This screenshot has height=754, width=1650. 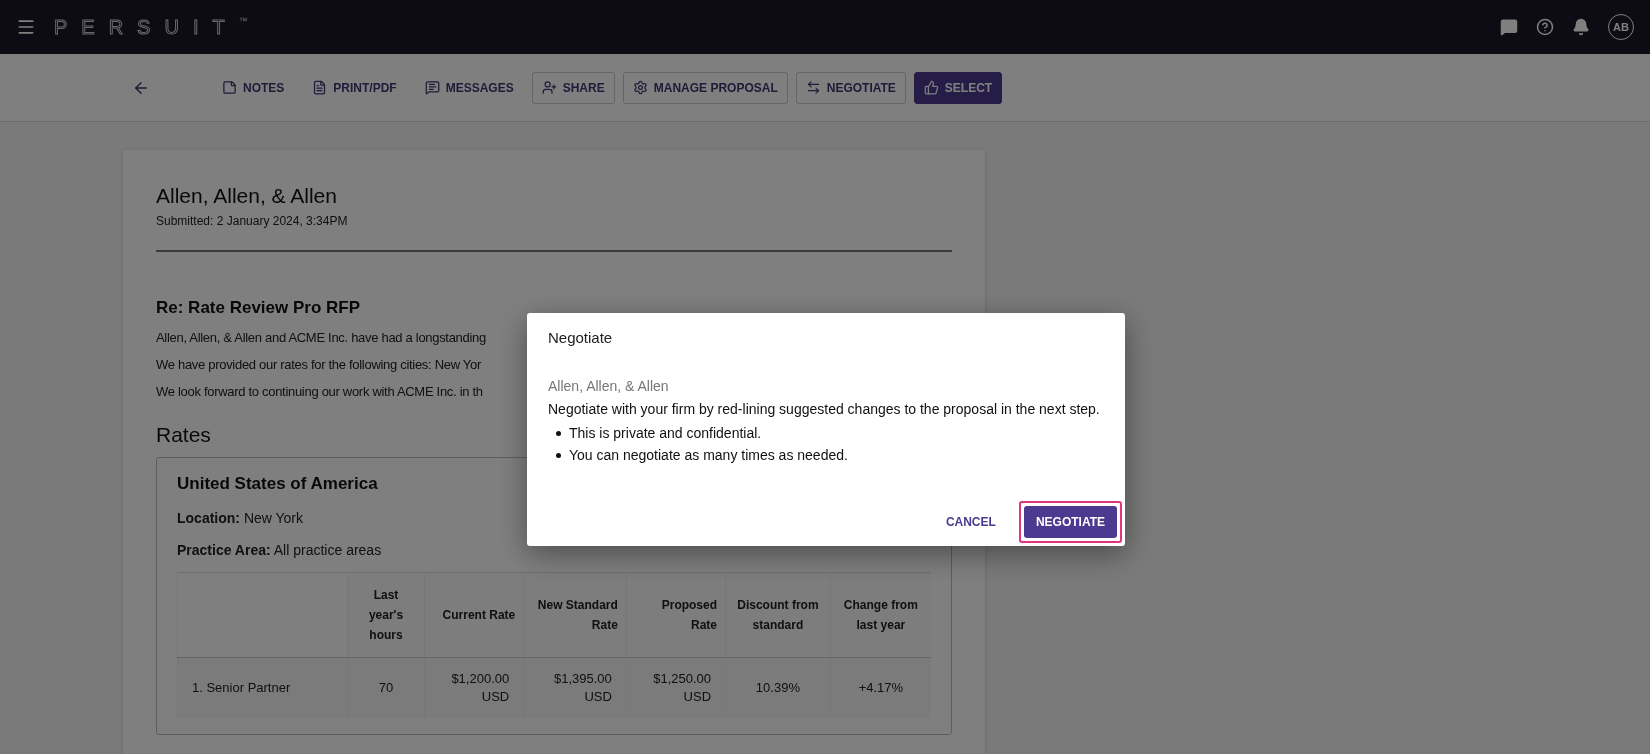 I want to click on help-icon, so click(x=1545, y=27).